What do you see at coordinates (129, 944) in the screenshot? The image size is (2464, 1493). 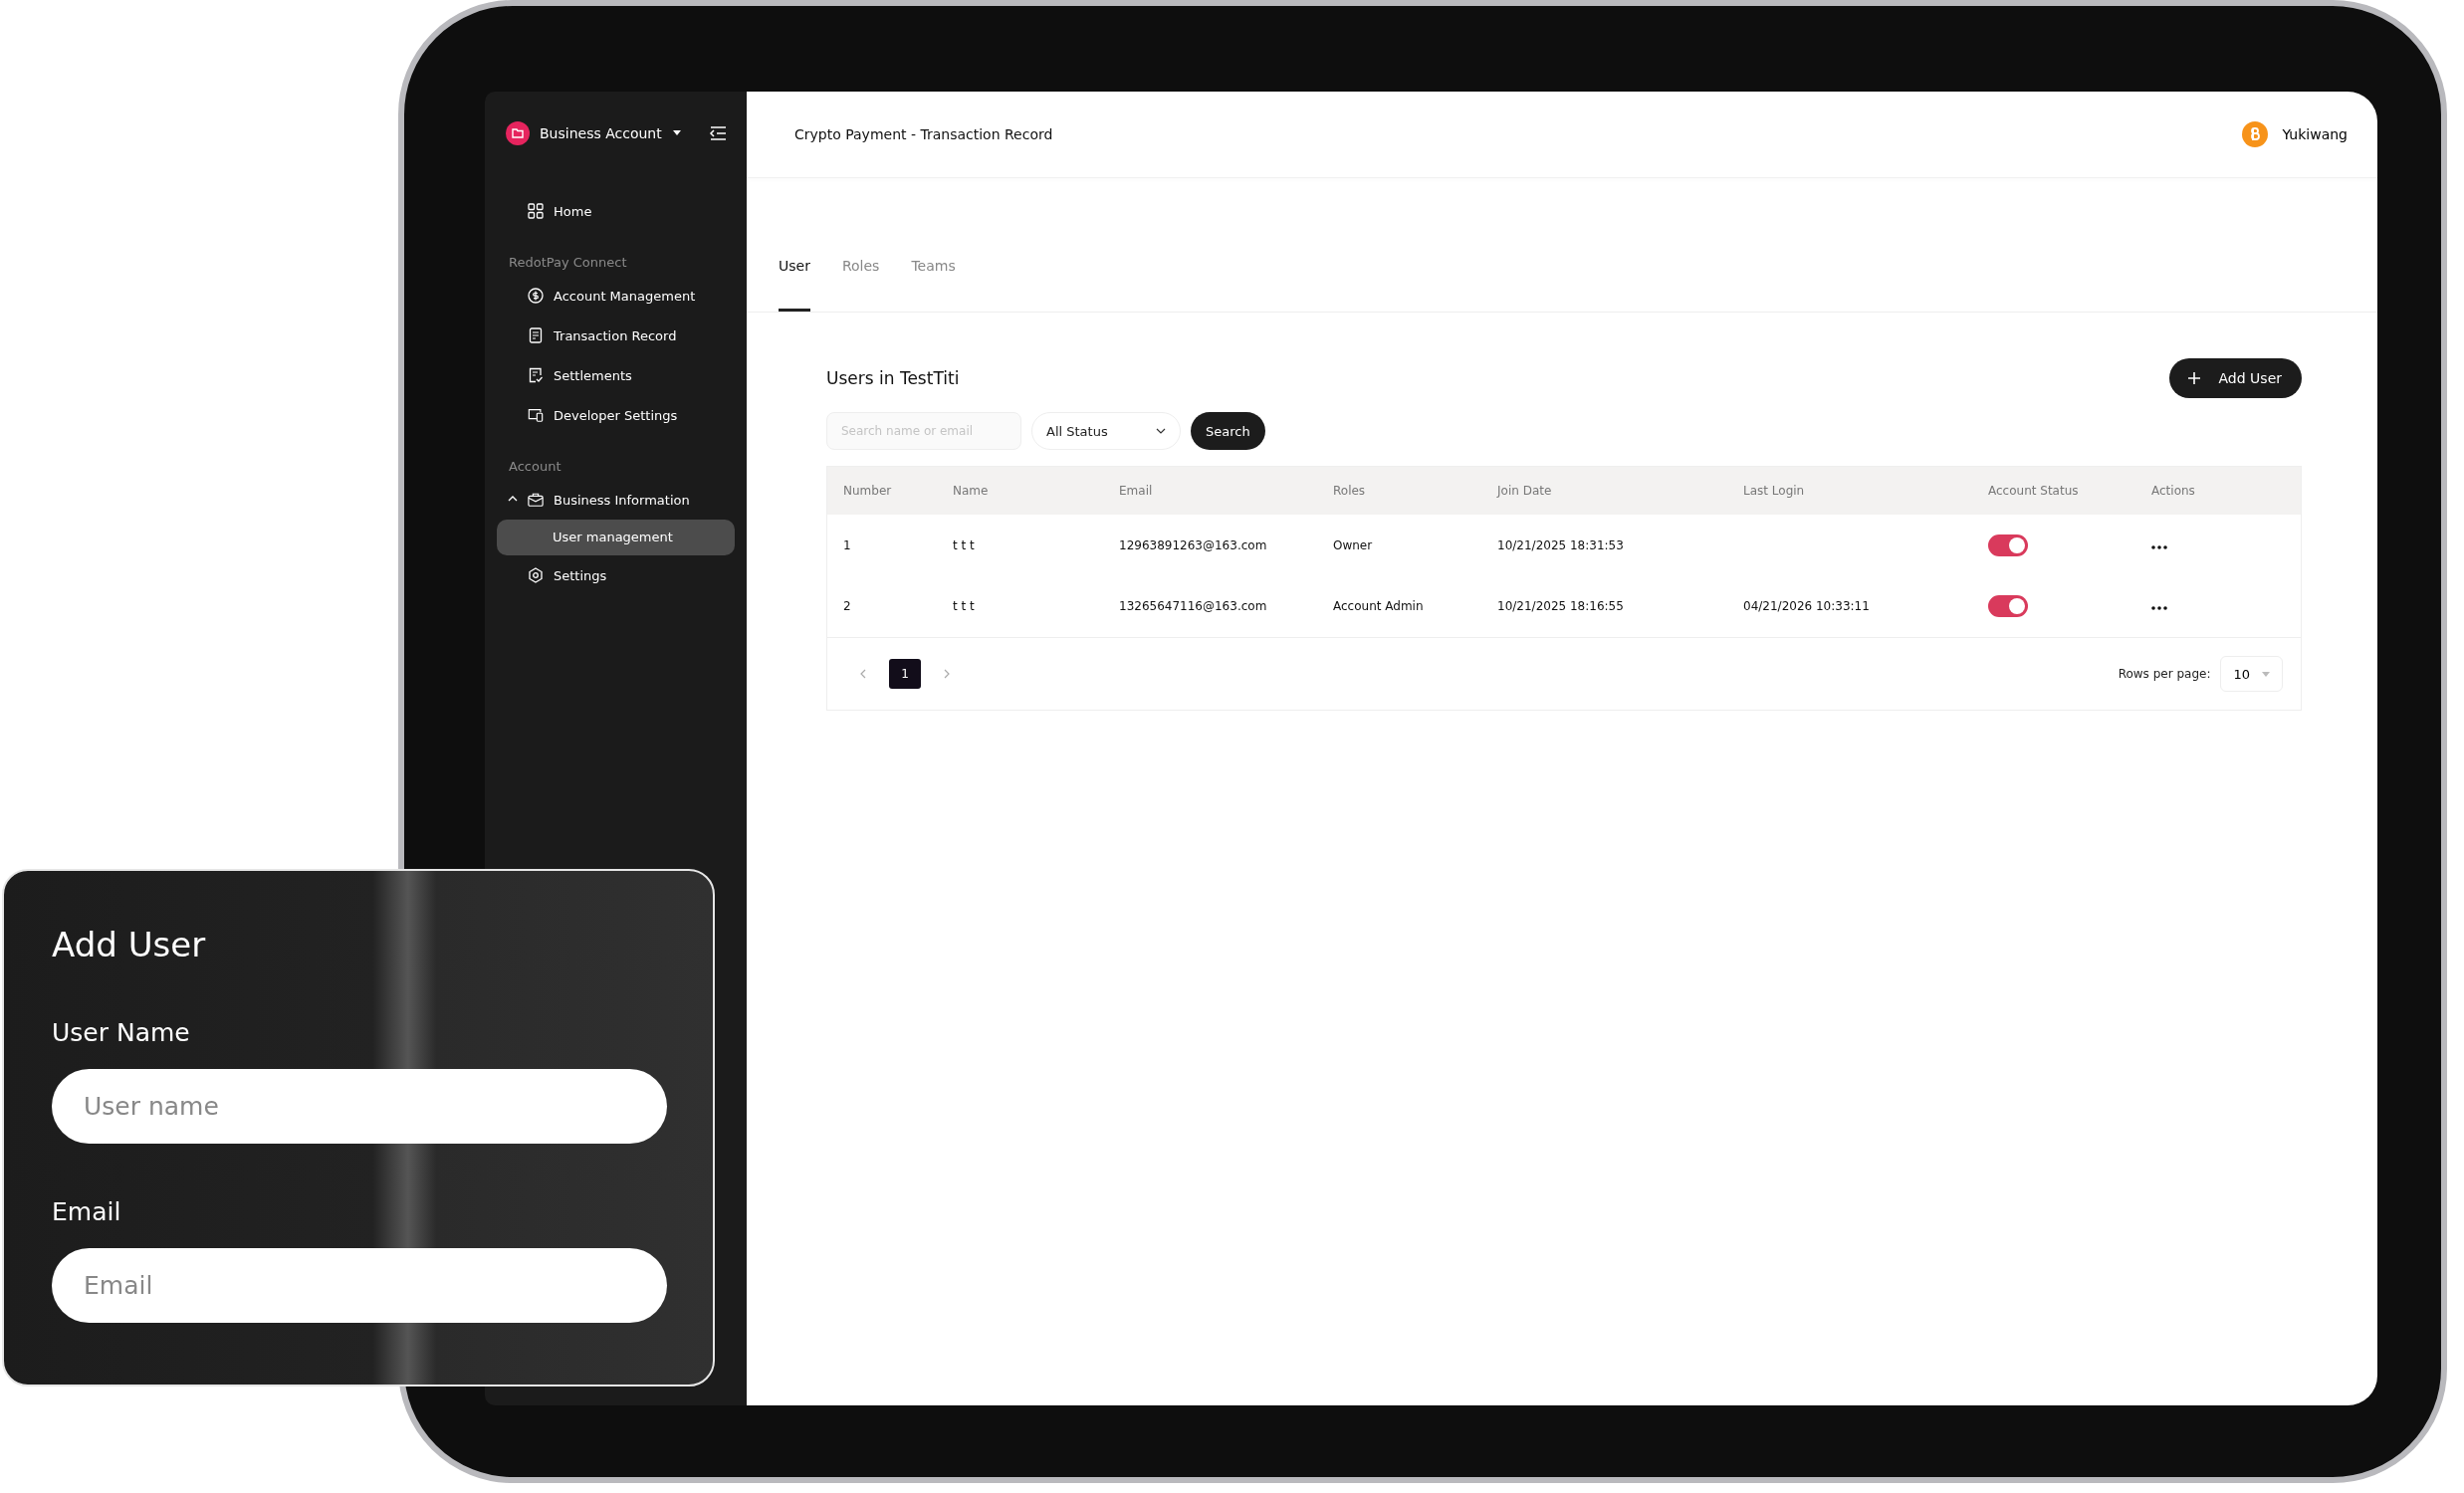 I see `card-title: Add User` at bounding box center [129, 944].